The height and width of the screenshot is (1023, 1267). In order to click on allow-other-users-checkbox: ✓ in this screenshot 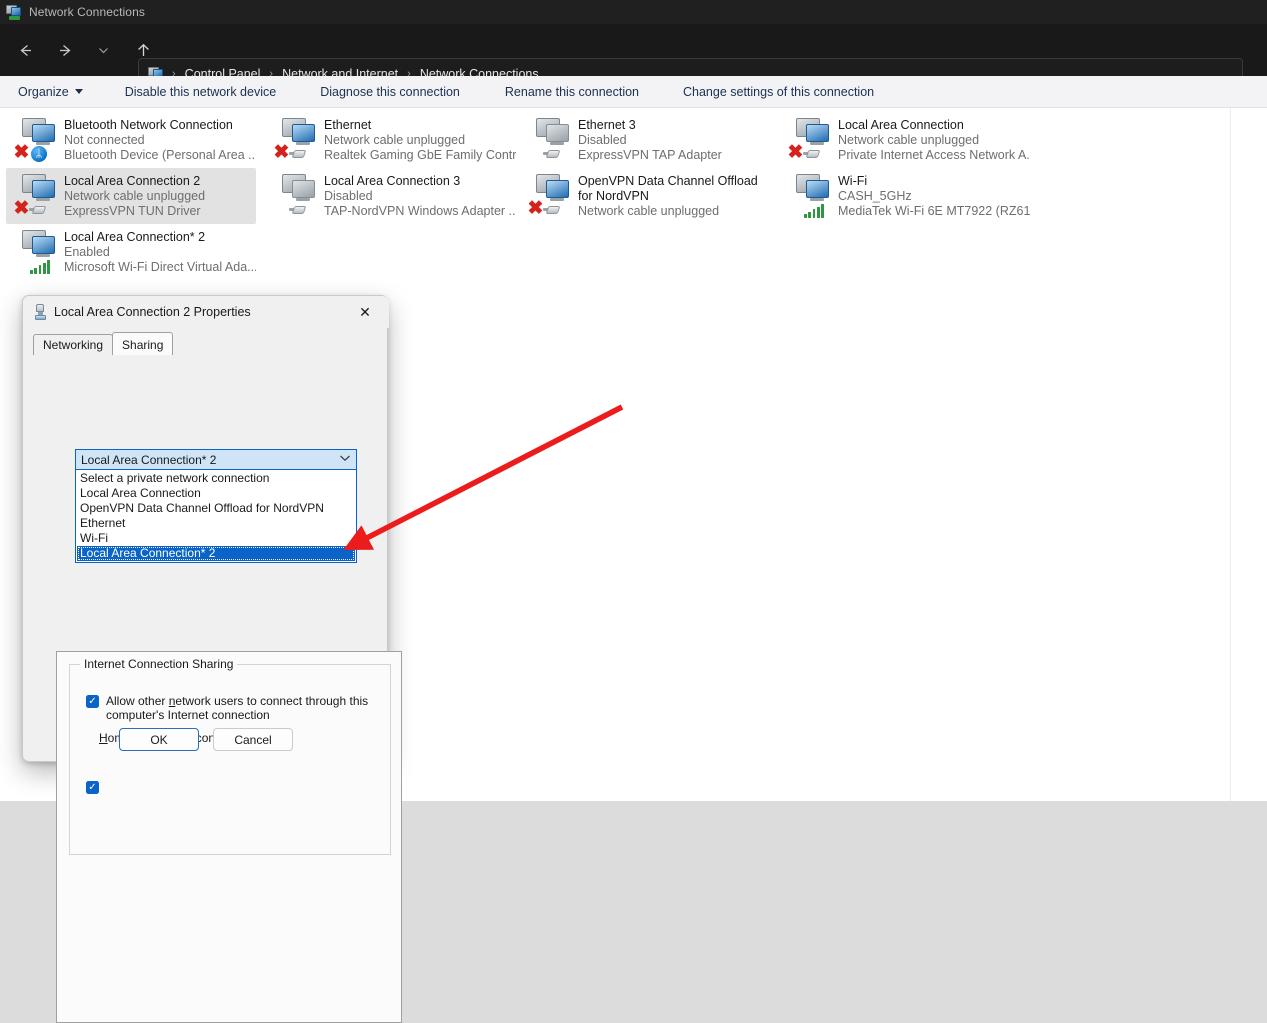, I will do `click(92, 701)`.